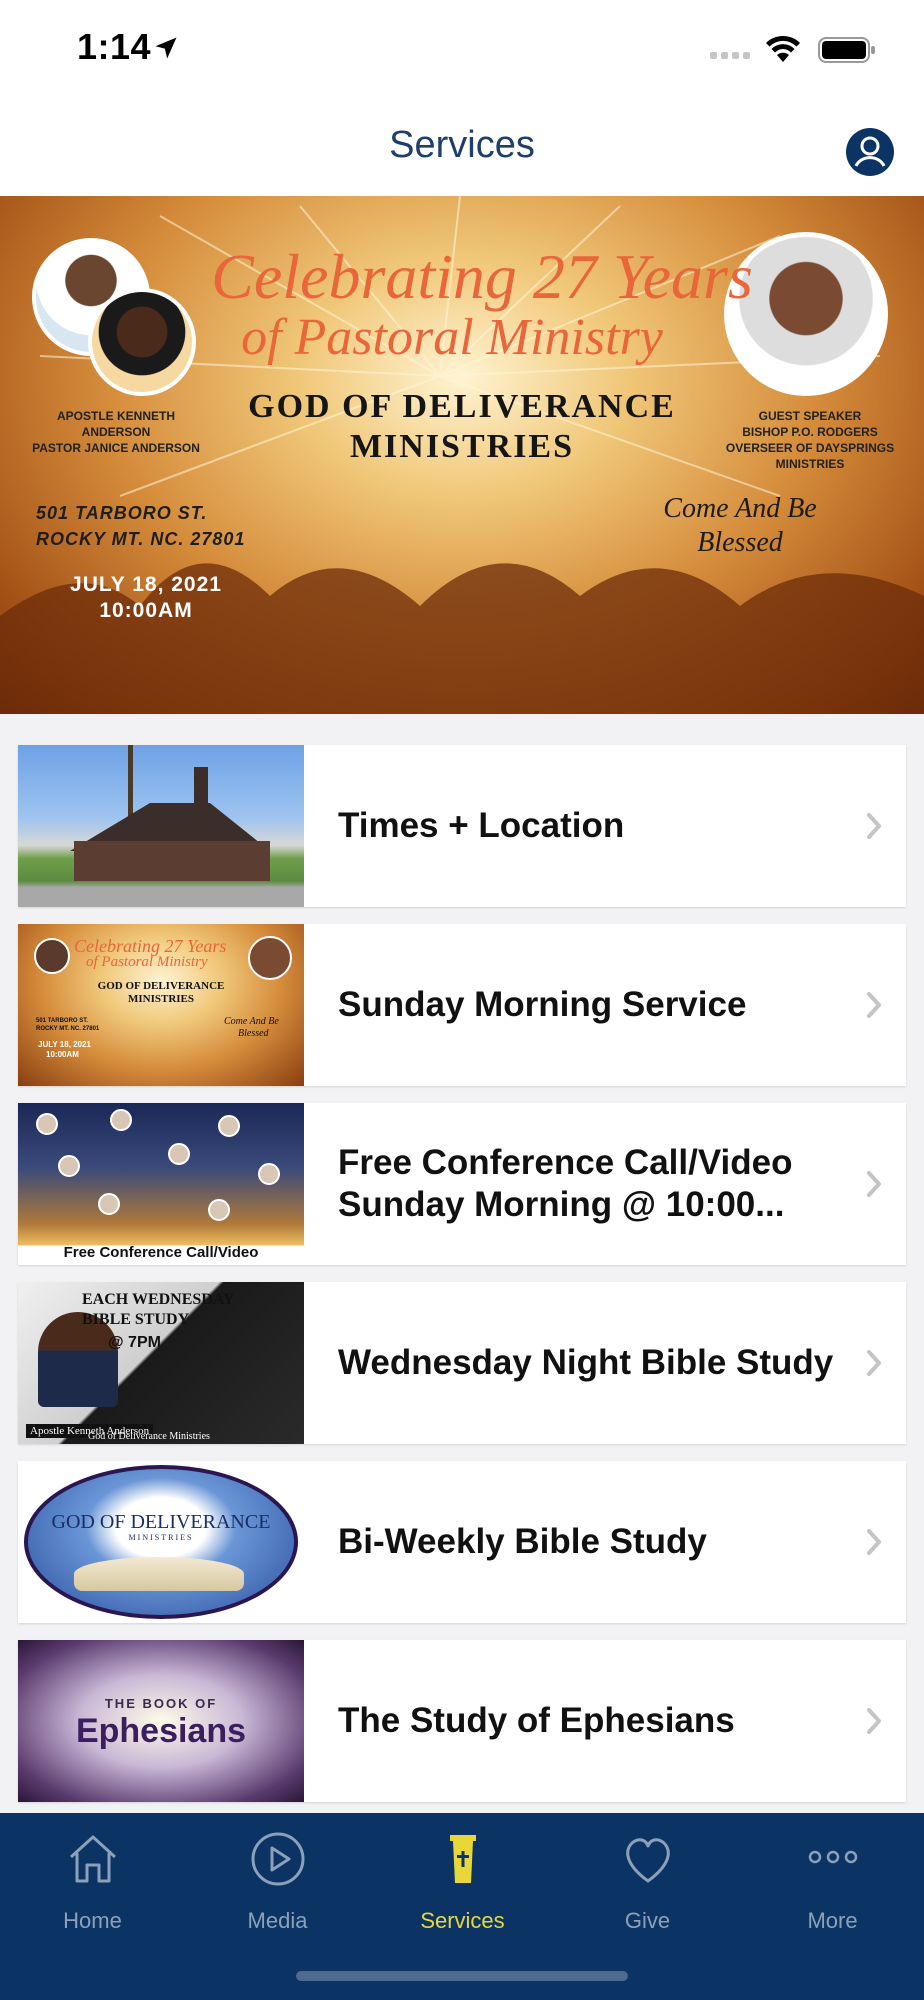  I want to click on blessed-line: Come And Be, so click(740, 508).